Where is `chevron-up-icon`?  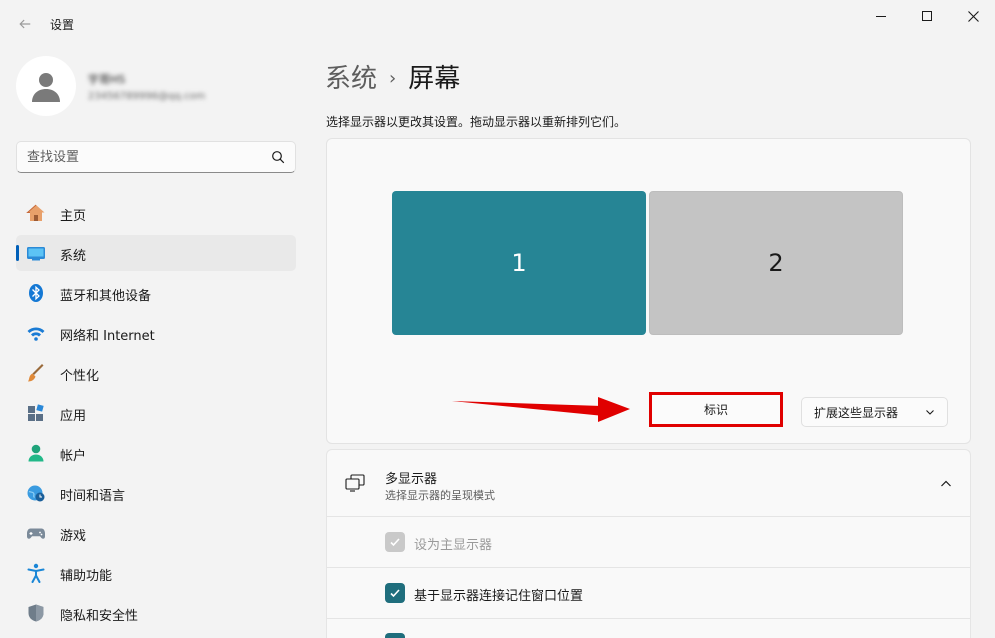
chevron-up-icon is located at coordinates (946, 484).